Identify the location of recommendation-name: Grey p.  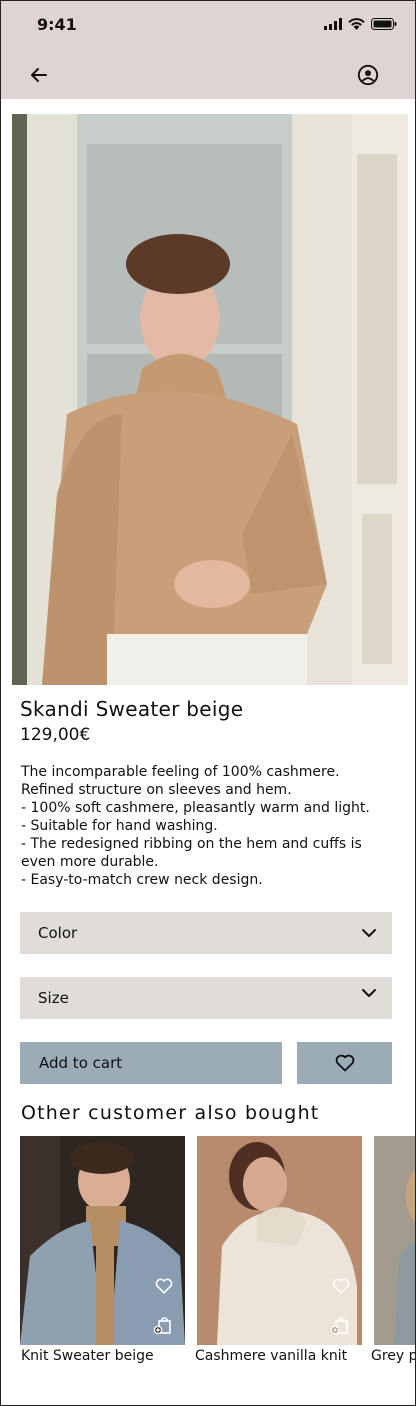
(393, 1356).